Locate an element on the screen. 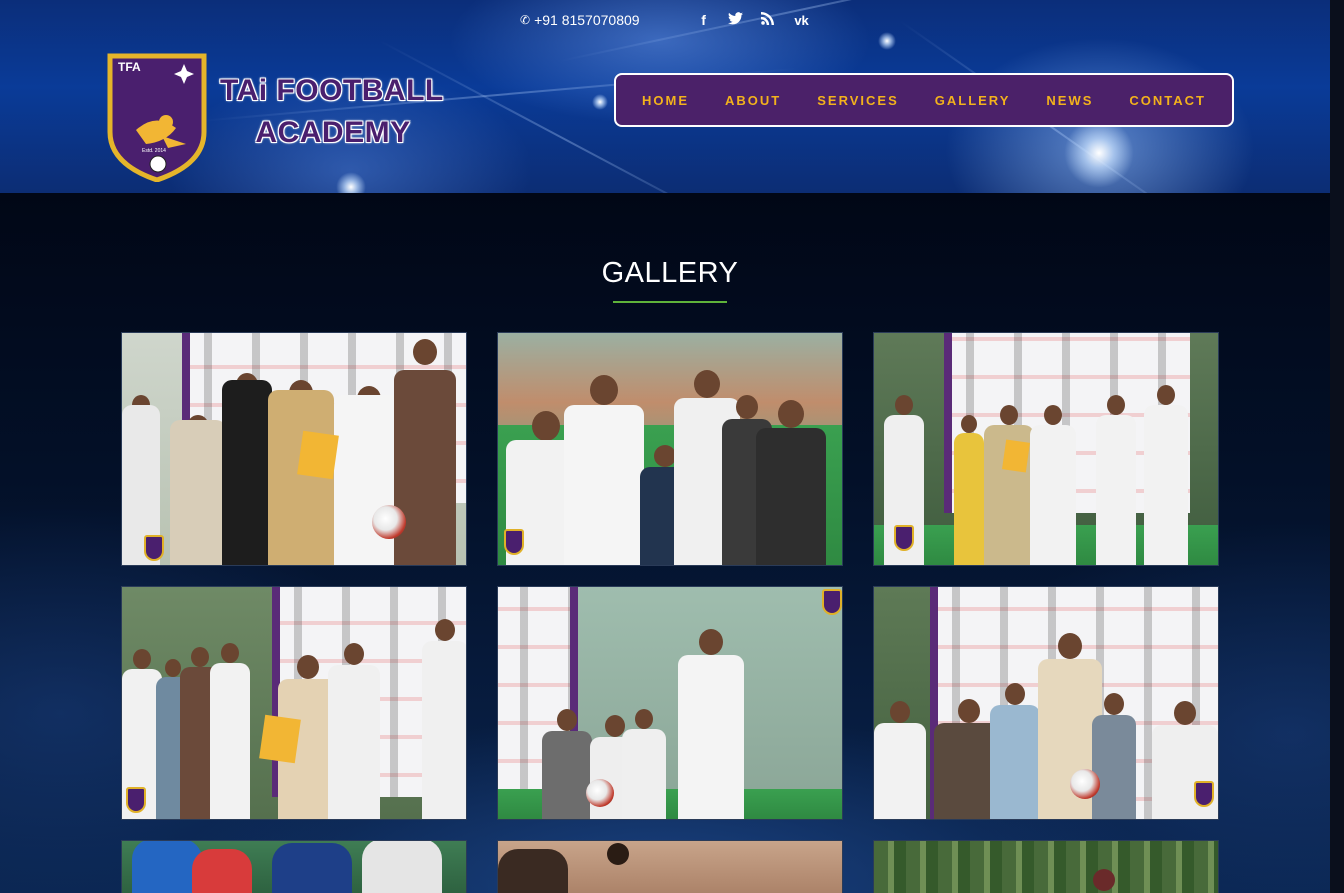 The image size is (1344, 893). logo-line1: TAi FOOTBALL is located at coordinates (332, 90).